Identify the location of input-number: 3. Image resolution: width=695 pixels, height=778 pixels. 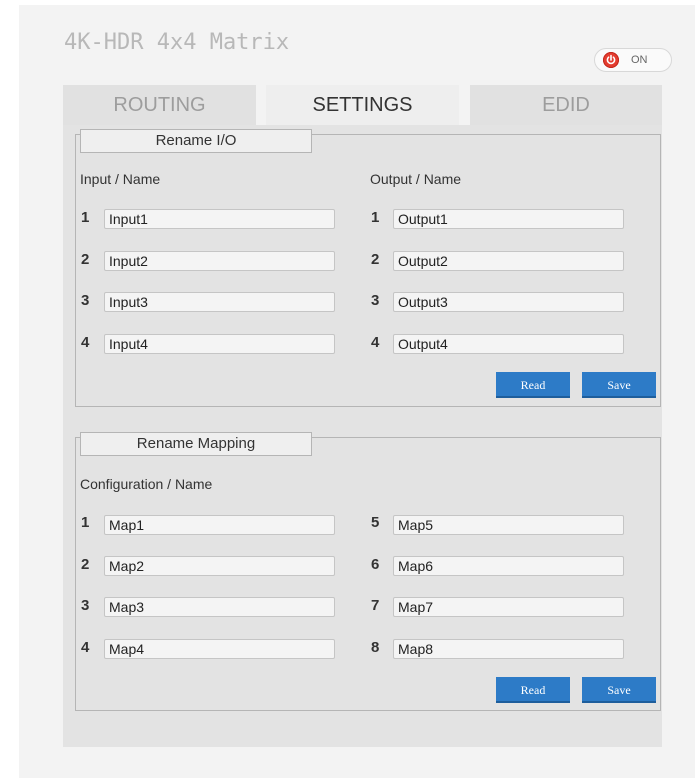
(85, 300).